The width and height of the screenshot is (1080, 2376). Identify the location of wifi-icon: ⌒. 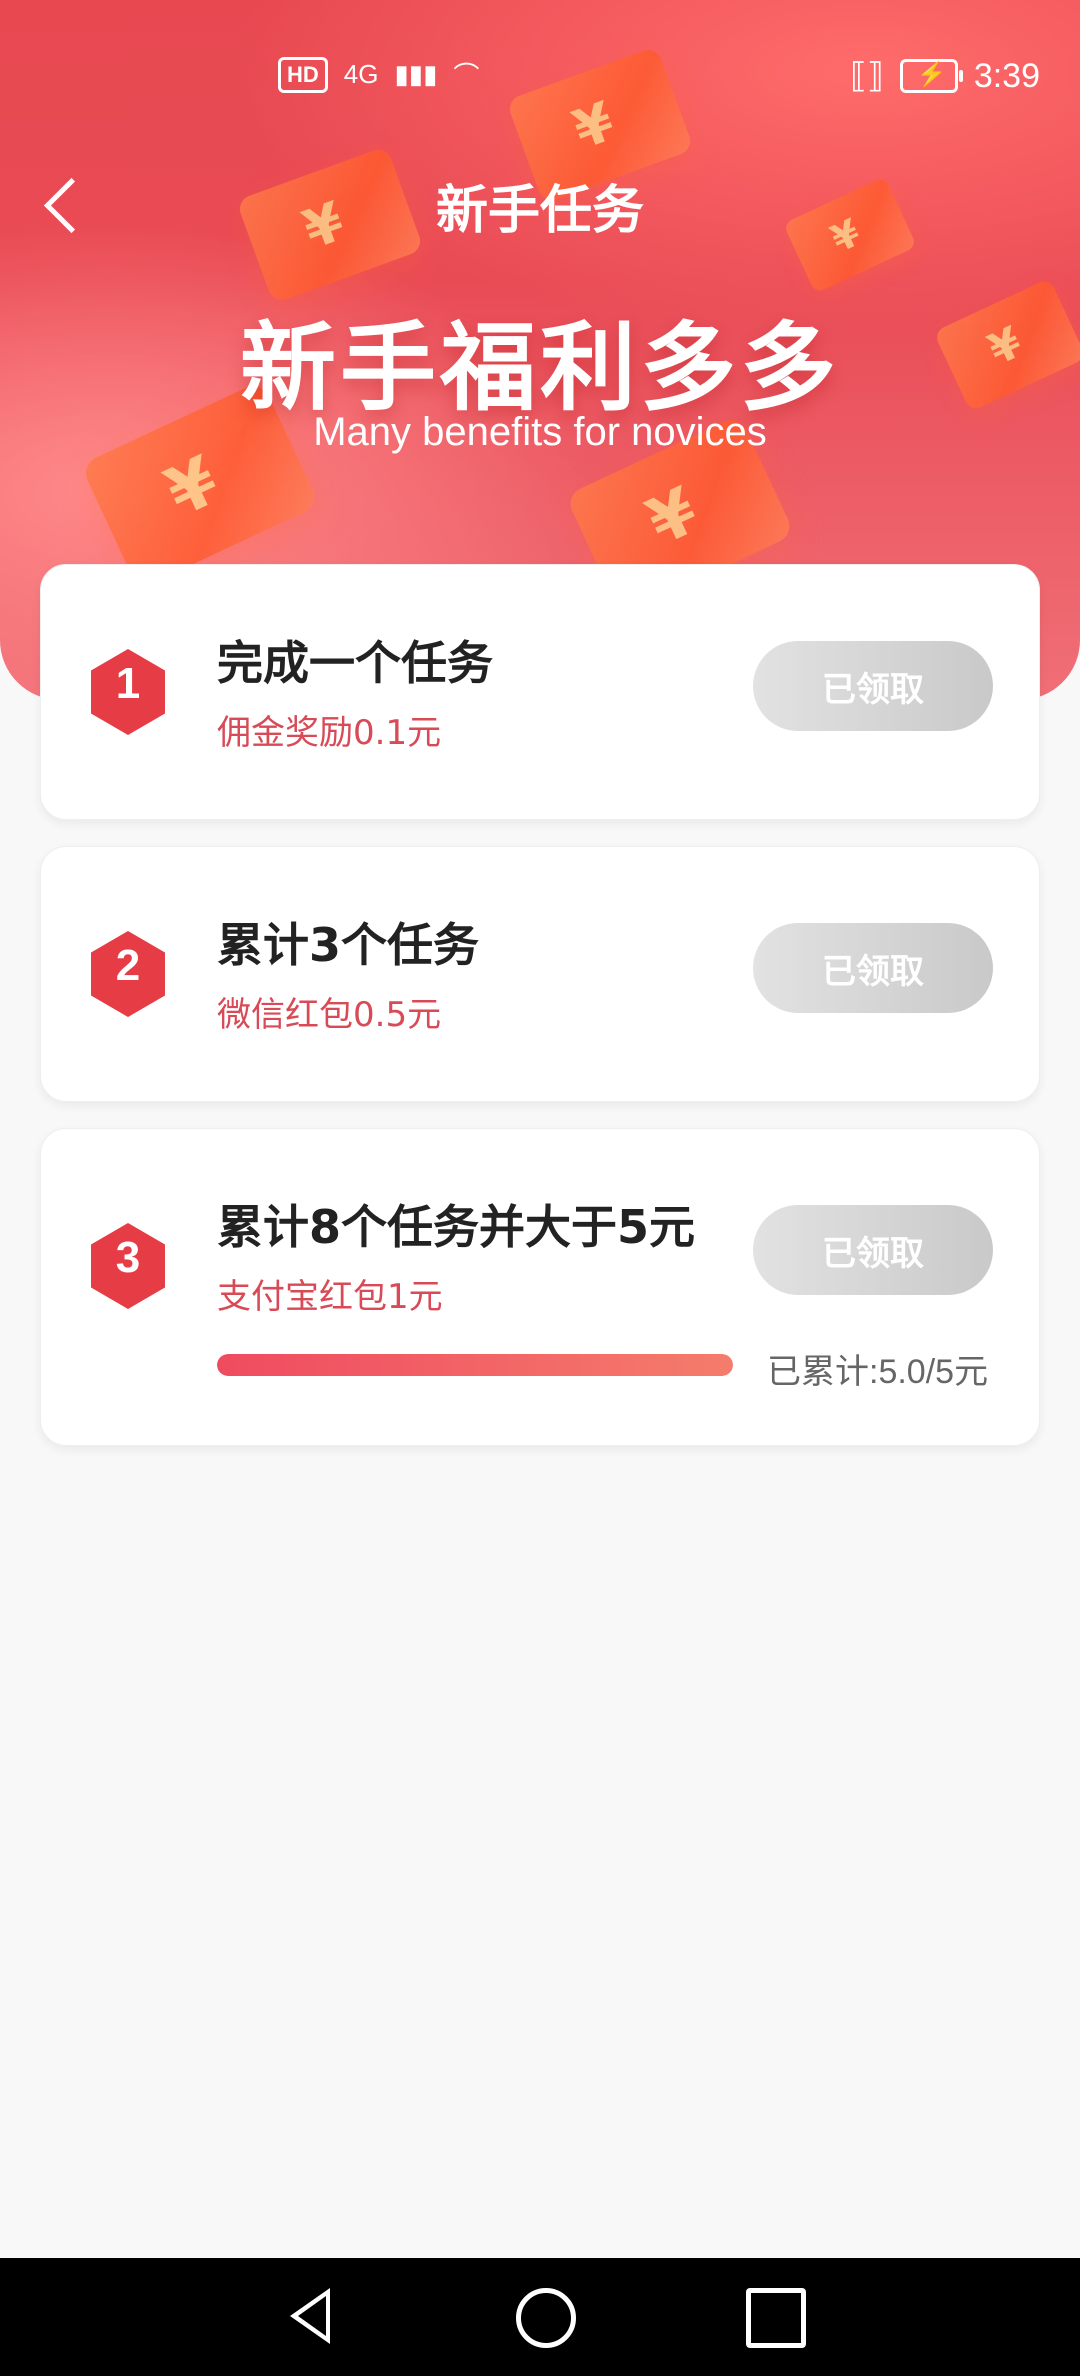
(466, 76).